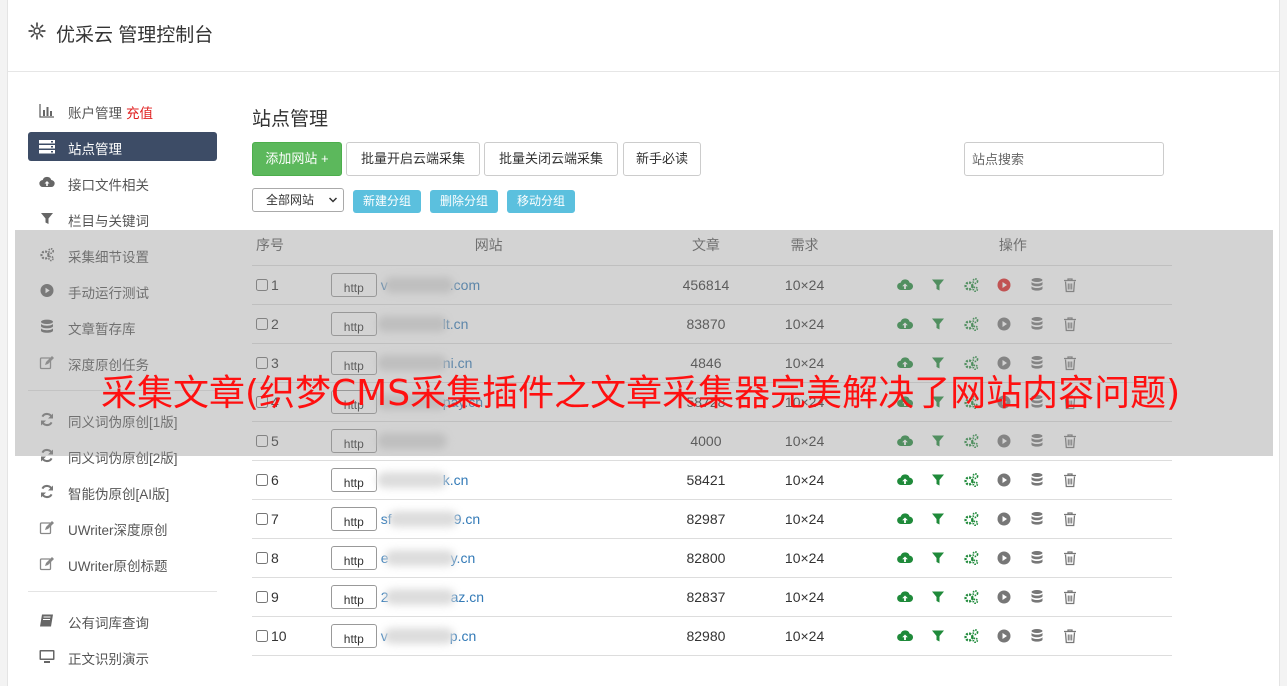 The width and height of the screenshot is (1287, 686). What do you see at coordinates (706, 441) in the screenshot?
I see `article-count: 4000` at bounding box center [706, 441].